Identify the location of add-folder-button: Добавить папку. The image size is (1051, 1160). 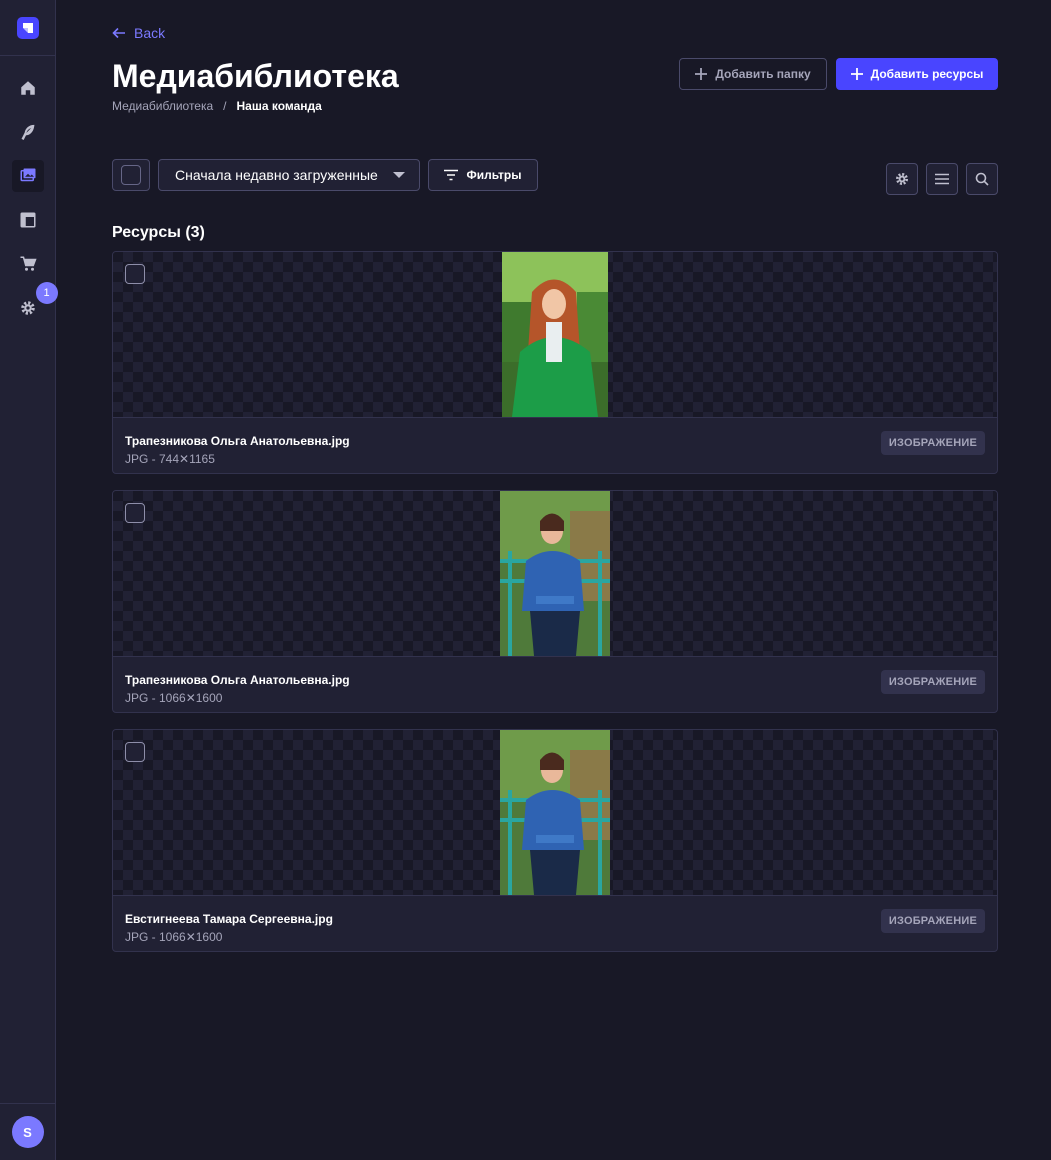
(753, 74).